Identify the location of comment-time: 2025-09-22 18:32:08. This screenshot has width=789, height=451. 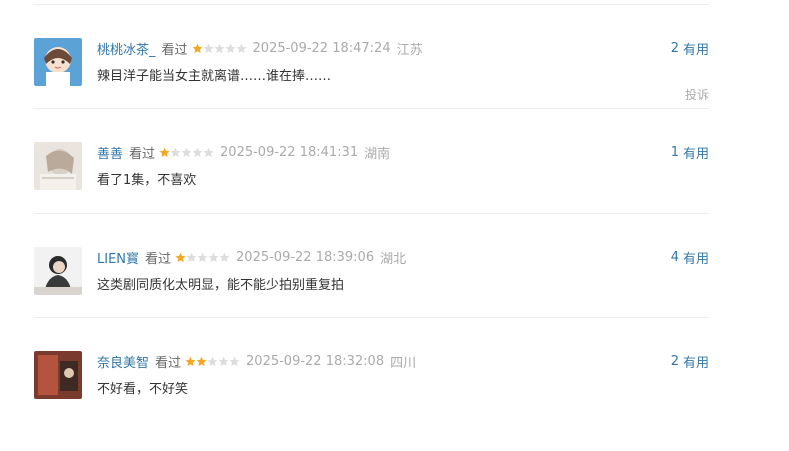
(315, 361).